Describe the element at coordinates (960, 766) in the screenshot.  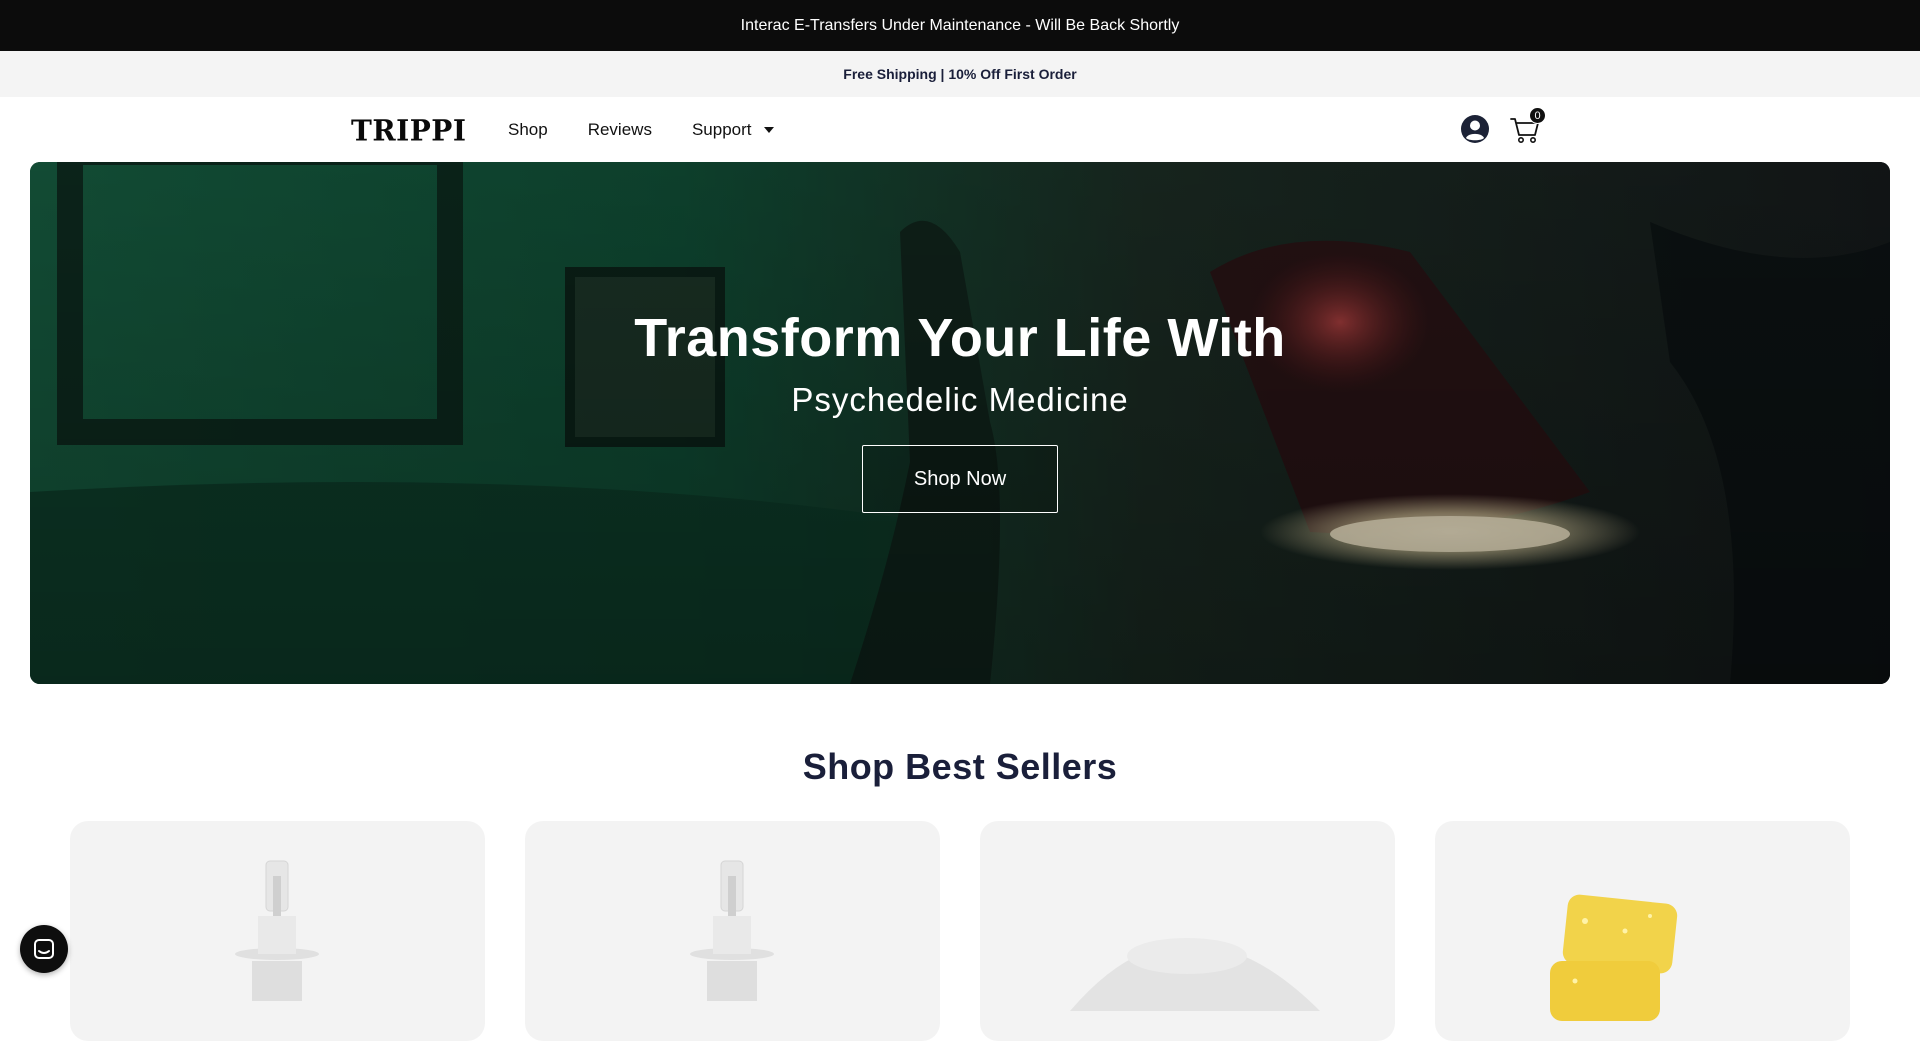
I see `best-sellers-heading: Shop Best Sellers` at that location.